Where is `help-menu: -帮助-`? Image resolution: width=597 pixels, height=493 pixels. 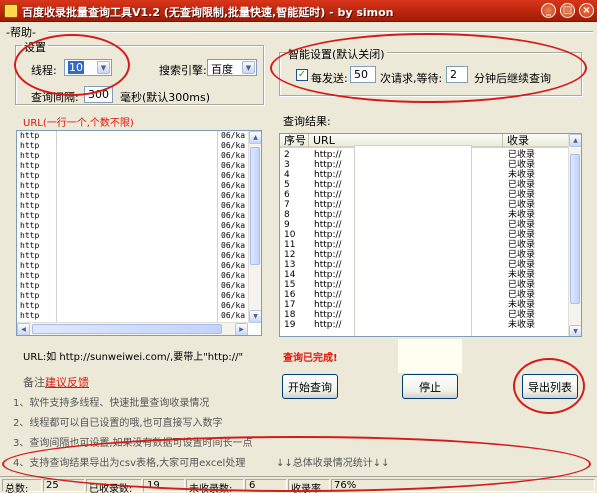
help-menu: -帮助- is located at coordinates (21, 32).